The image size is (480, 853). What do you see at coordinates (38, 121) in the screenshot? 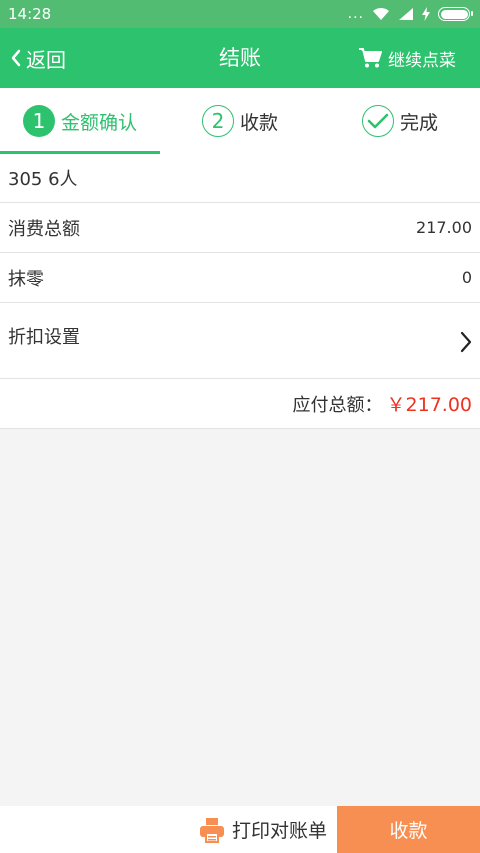
I see `step-number-badge: 1` at bounding box center [38, 121].